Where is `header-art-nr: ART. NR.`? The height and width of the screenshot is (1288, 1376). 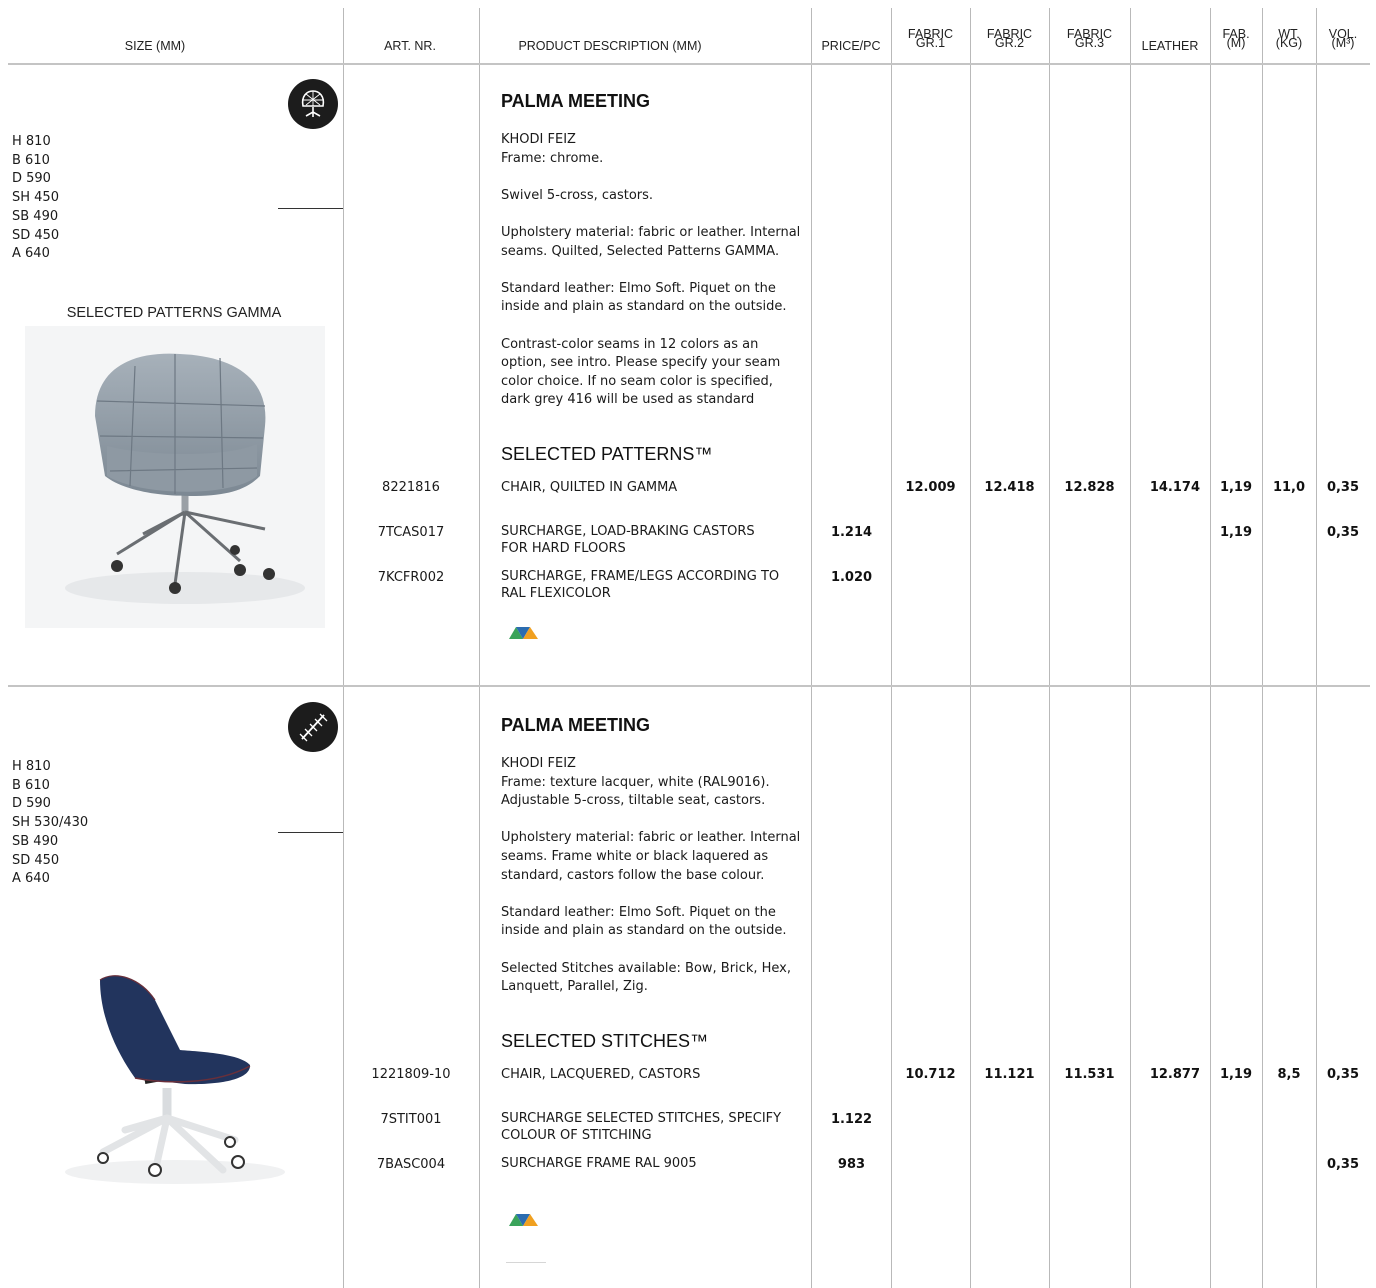
header-art-nr: ART. NR. is located at coordinates (410, 46).